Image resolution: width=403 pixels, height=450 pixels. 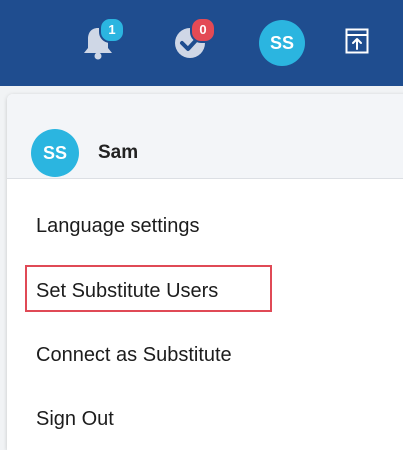 I want to click on sign-out-menu-item: Sign Out, so click(x=75, y=419).